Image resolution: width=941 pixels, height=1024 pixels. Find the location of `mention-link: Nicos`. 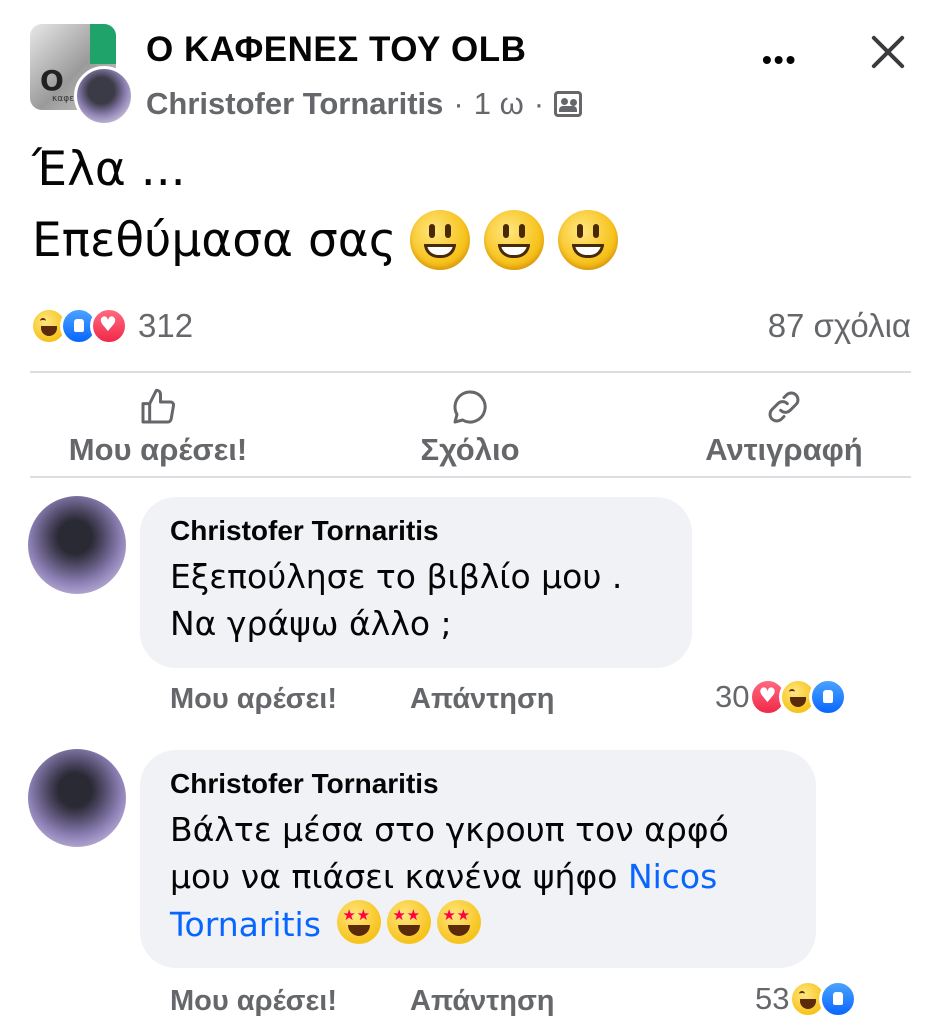

mention-link: Nicos is located at coordinates (672, 876).